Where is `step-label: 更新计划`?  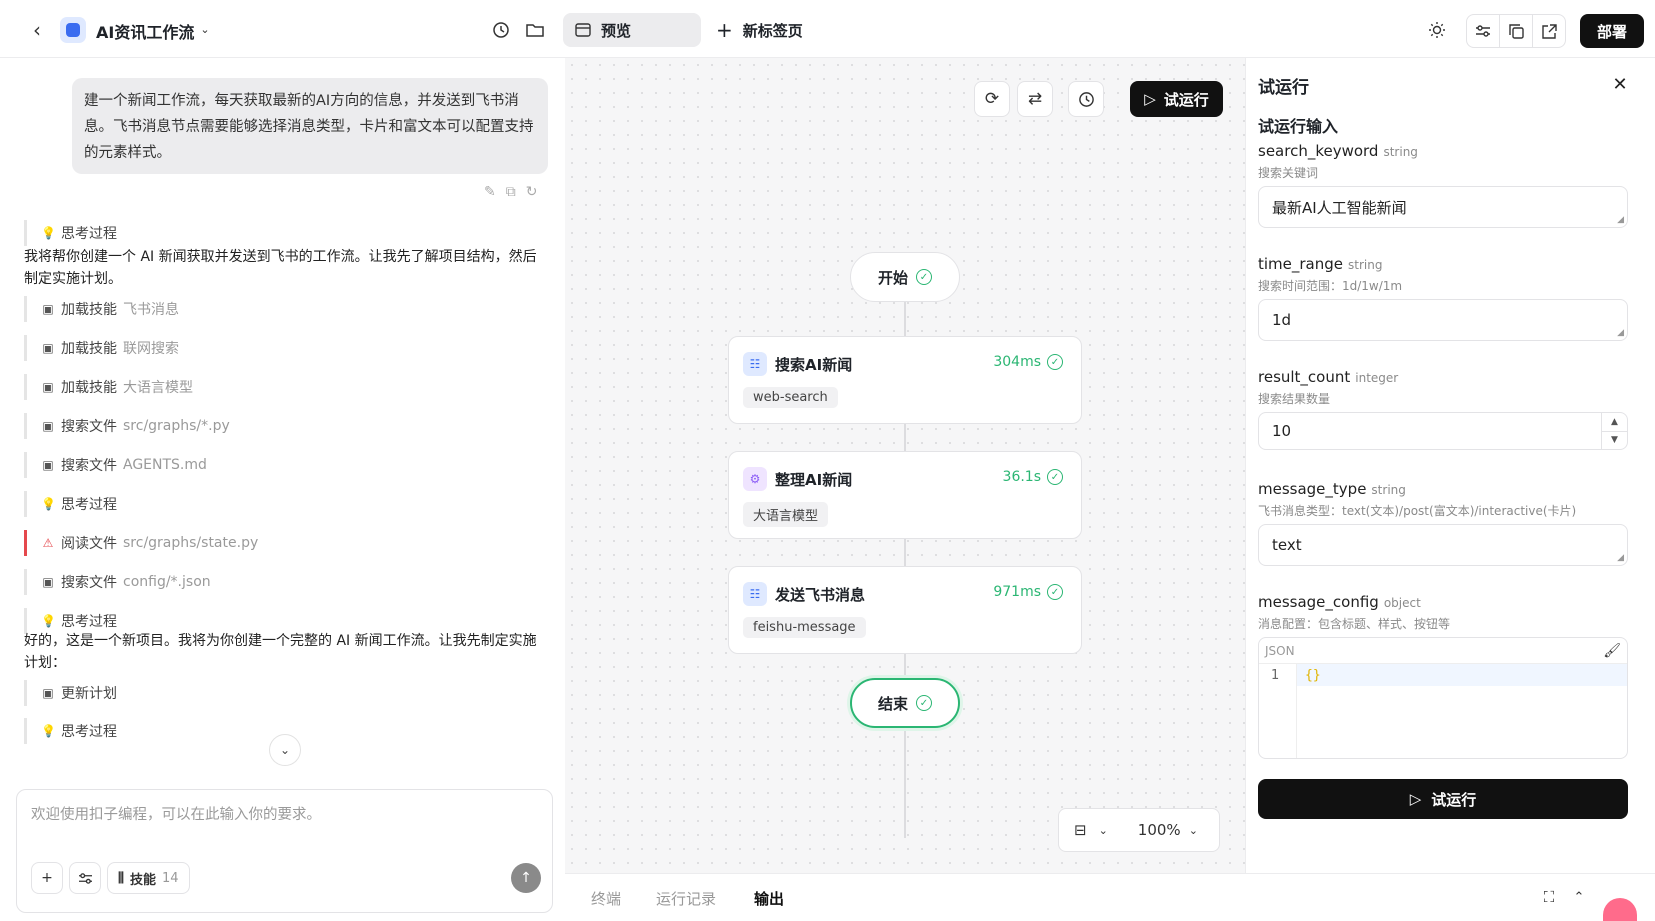 step-label: 更新计划 is located at coordinates (89, 694).